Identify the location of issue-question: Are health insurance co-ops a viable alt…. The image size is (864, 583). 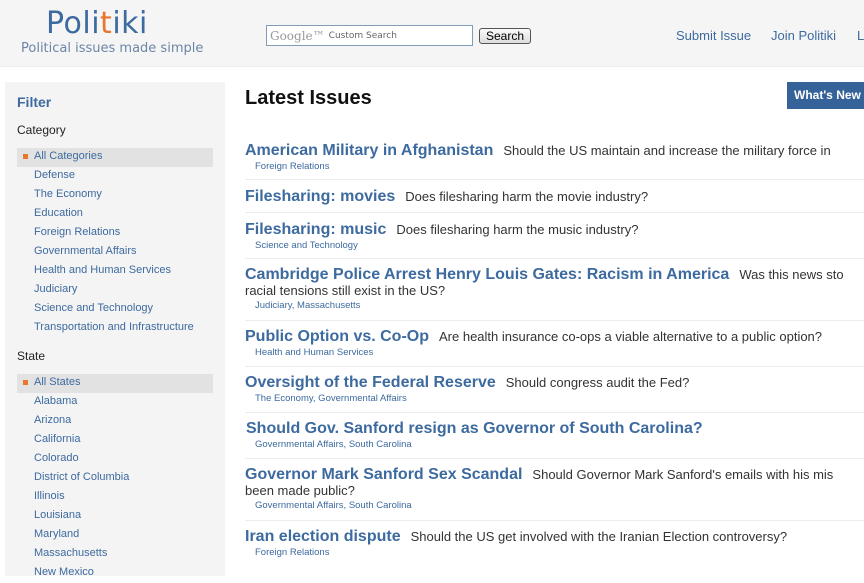
(631, 336).